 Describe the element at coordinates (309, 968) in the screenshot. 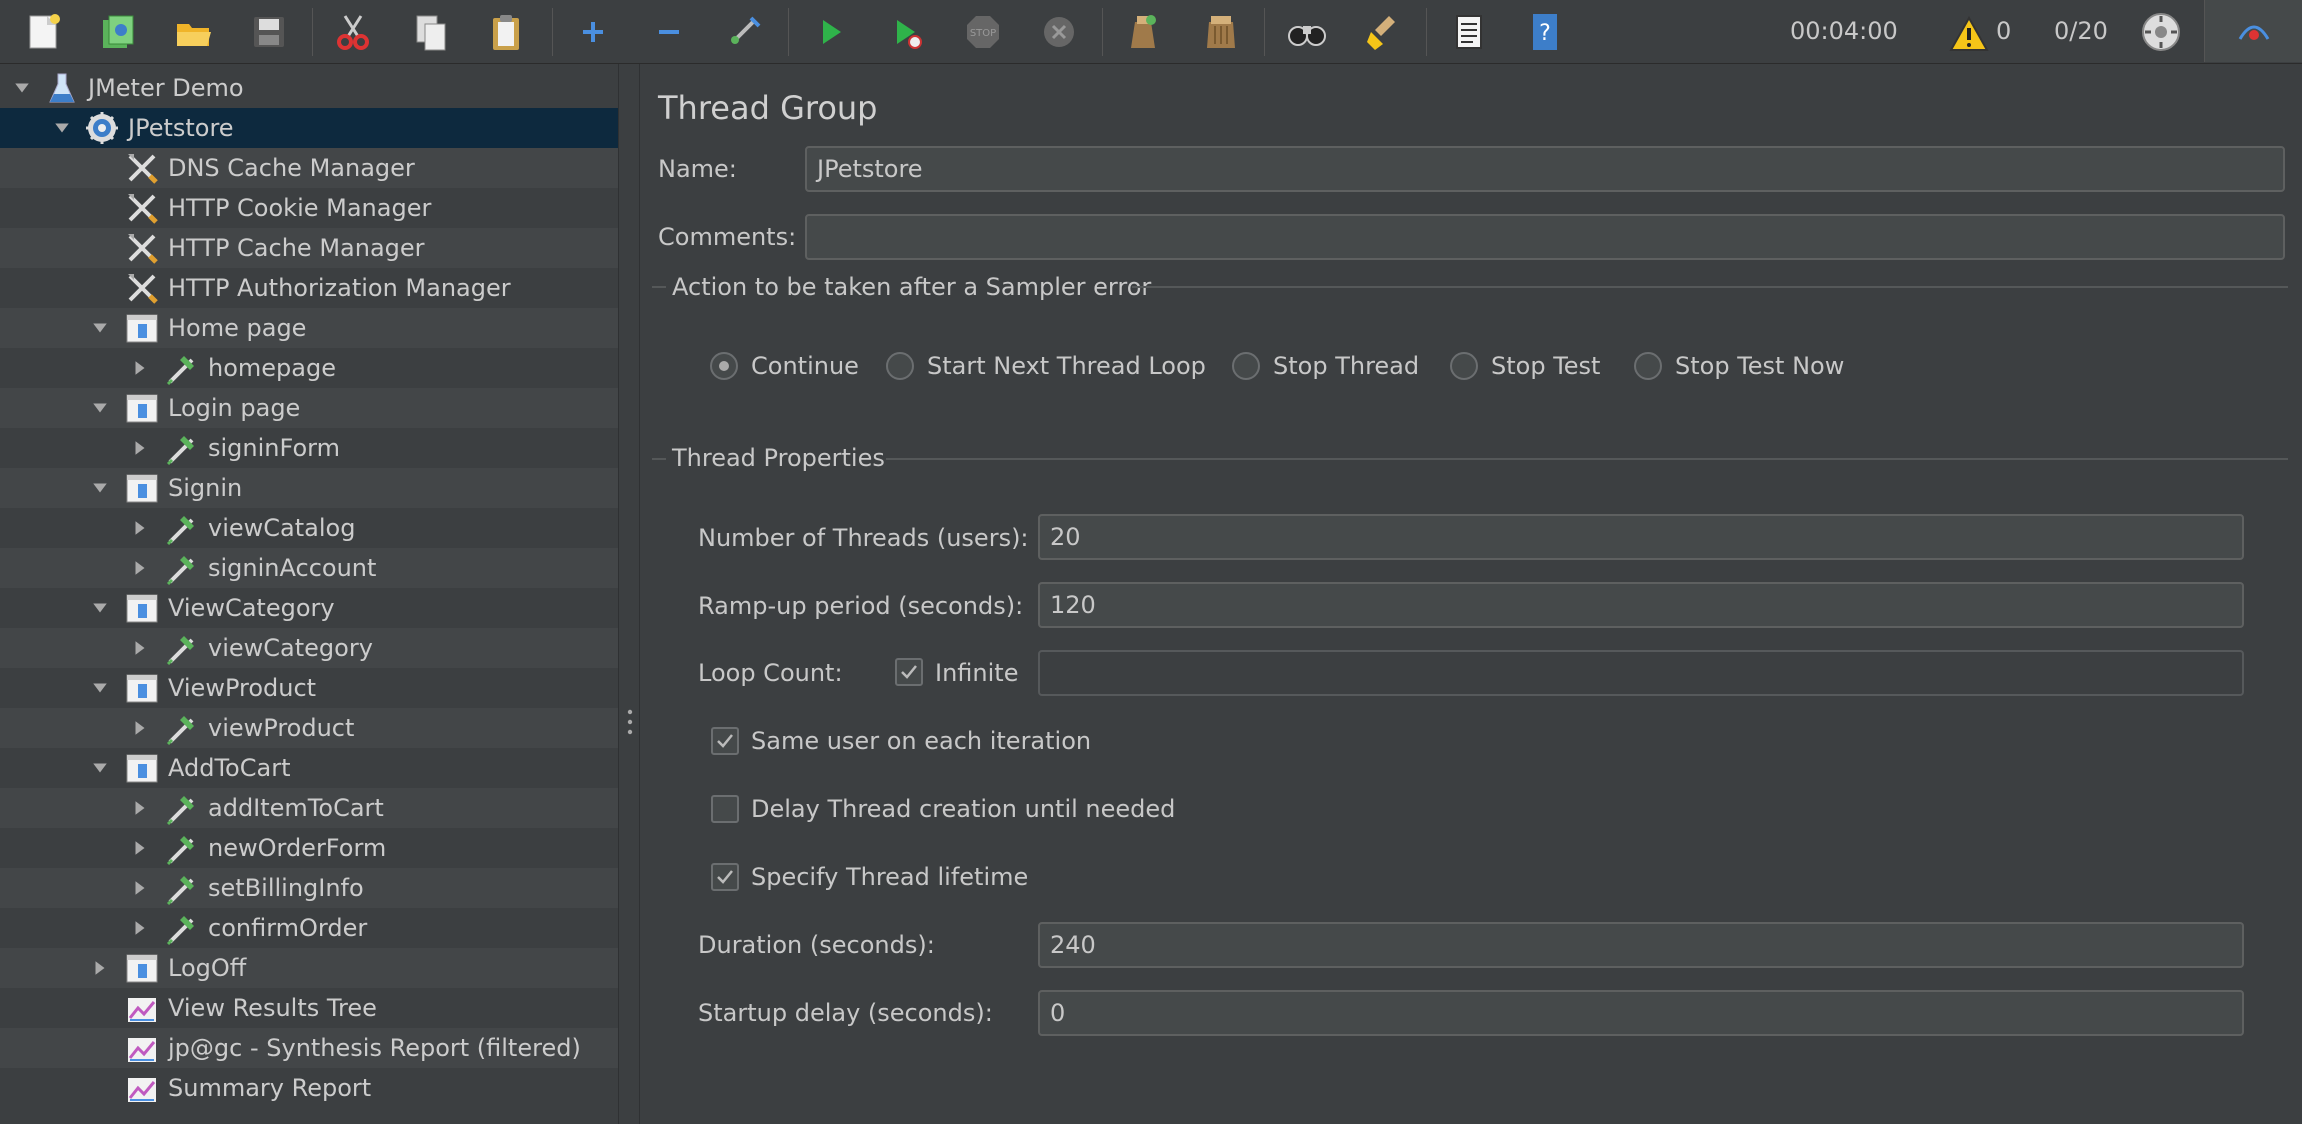

I see `tree-node-logoff: LogOff` at that location.